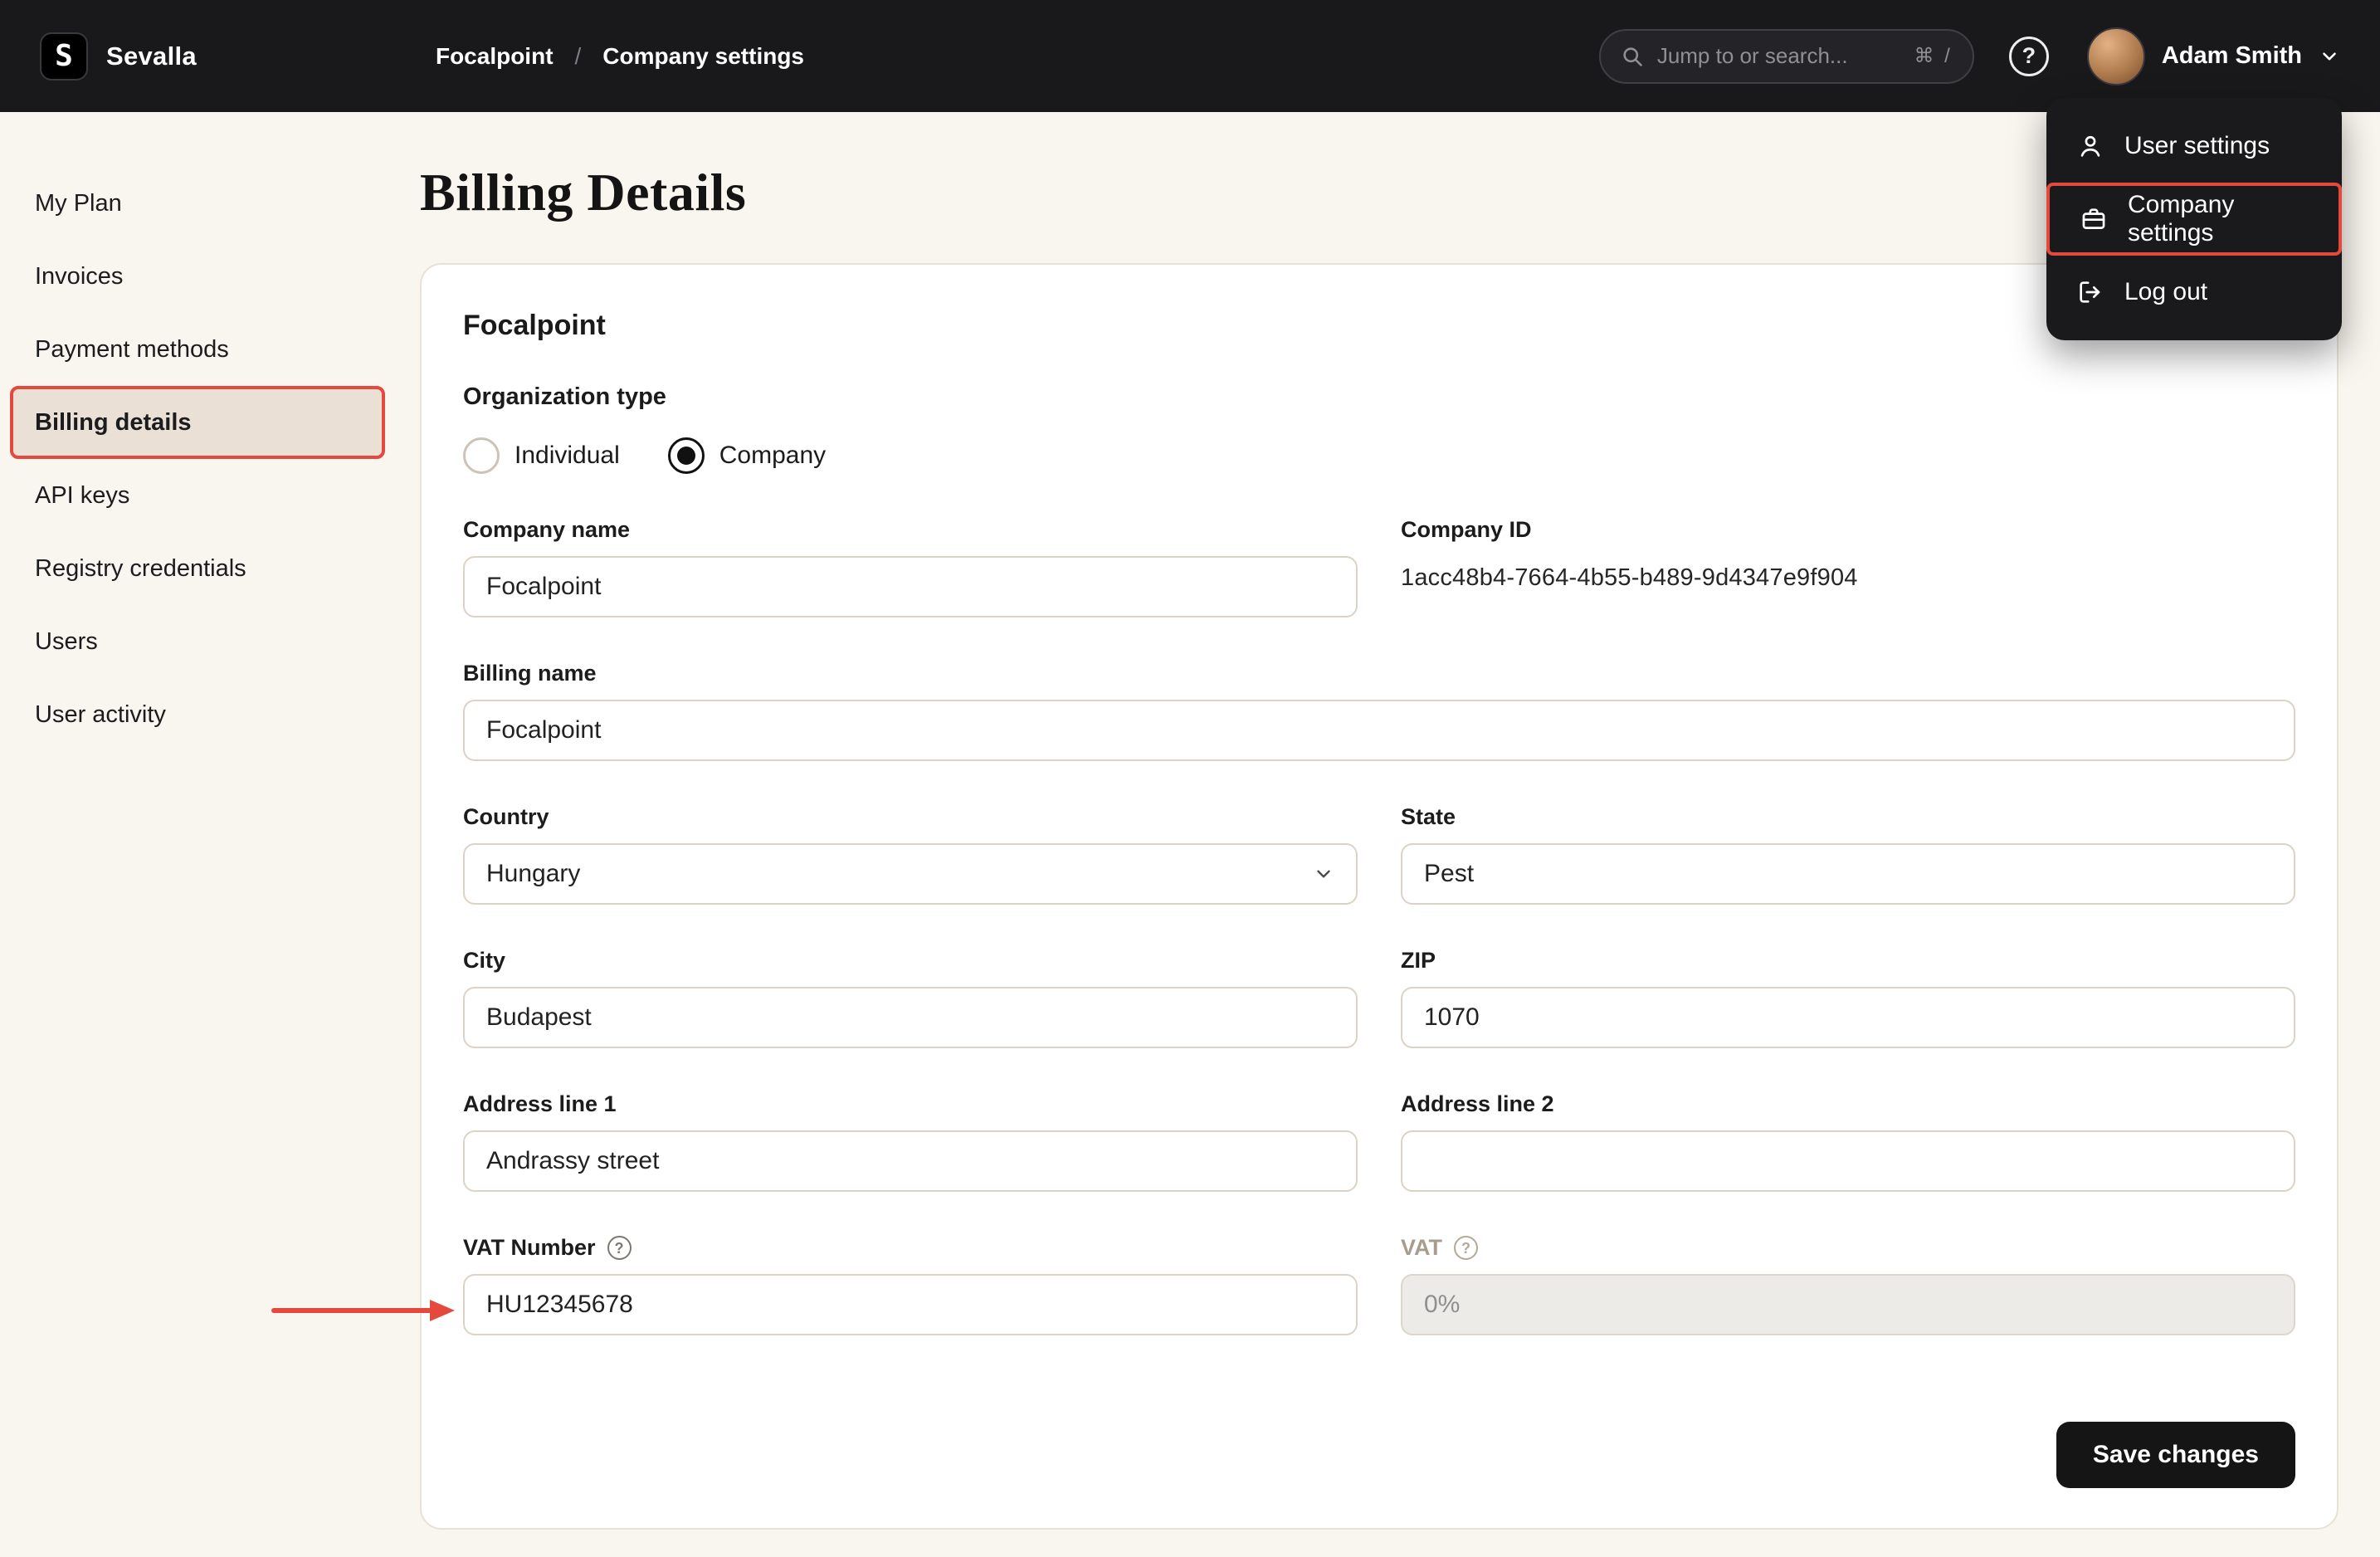 The image size is (2380, 1557). What do you see at coordinates (2028, 56) in the screenshot?
I see `help-button: ?` at bounding box center [2028, 56].